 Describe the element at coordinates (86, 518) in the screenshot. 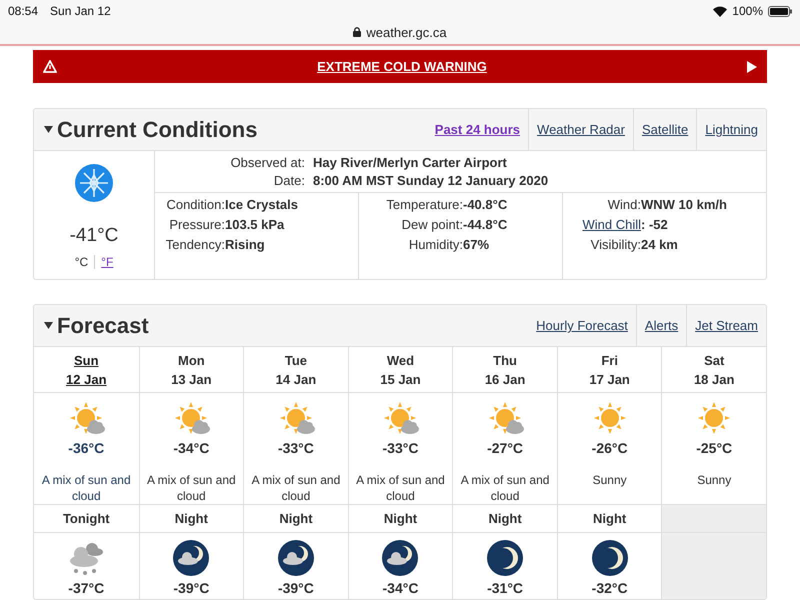

I see `night-label: Tonight` at that location.